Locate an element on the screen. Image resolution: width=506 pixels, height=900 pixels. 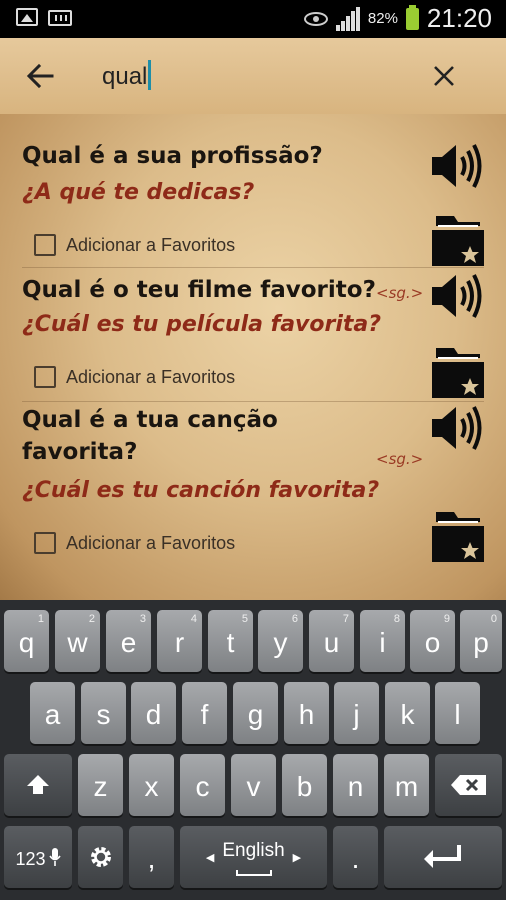
key-k: k is located at coordinates (407, 713).